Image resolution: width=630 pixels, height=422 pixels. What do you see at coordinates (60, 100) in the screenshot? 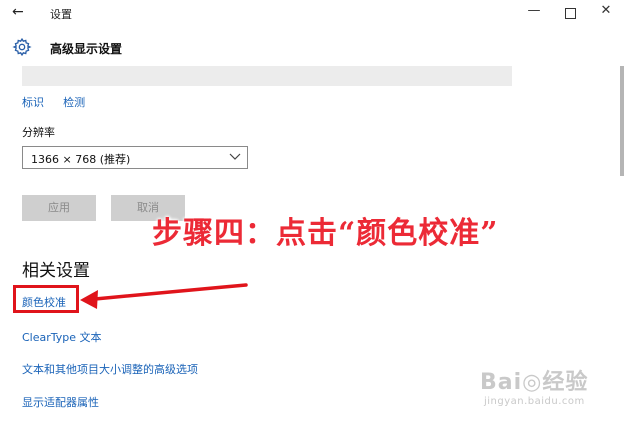
I see `identify-detect-links: 标识 检测` at bounding box center [60, 100].